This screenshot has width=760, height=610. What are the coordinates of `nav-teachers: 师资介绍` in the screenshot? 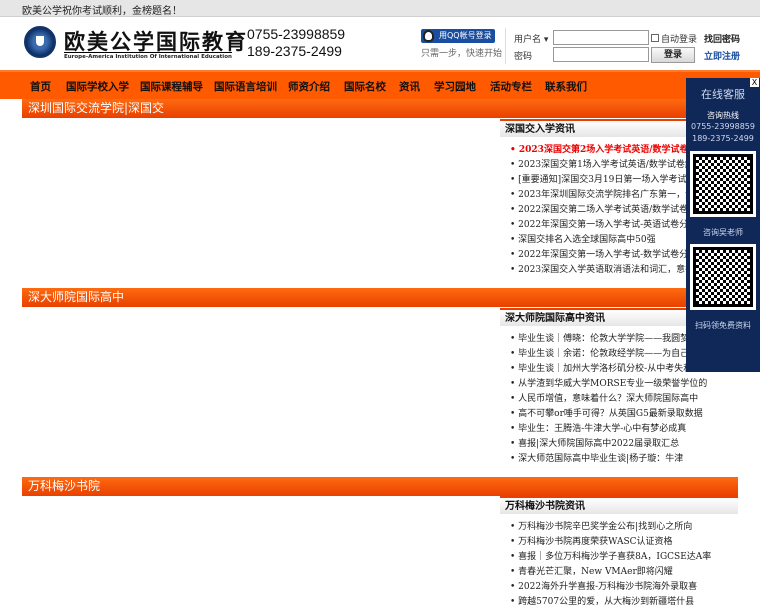 It's located at (309, 86).